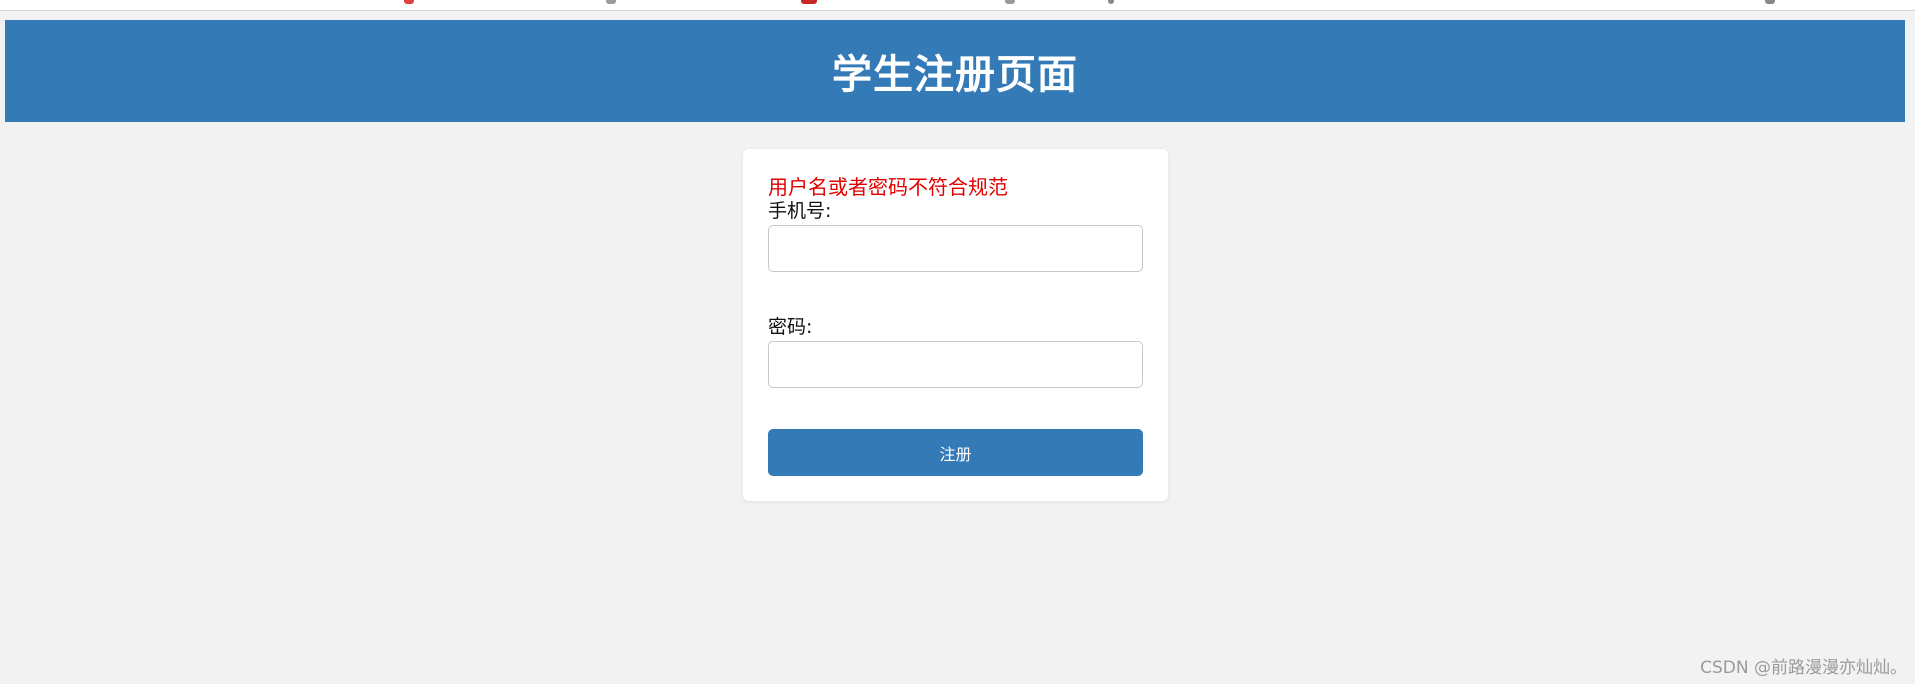  What do you see at coordinates (955, 364) in the screenshot?
I see `password-input` at bounding box center [955, 364].